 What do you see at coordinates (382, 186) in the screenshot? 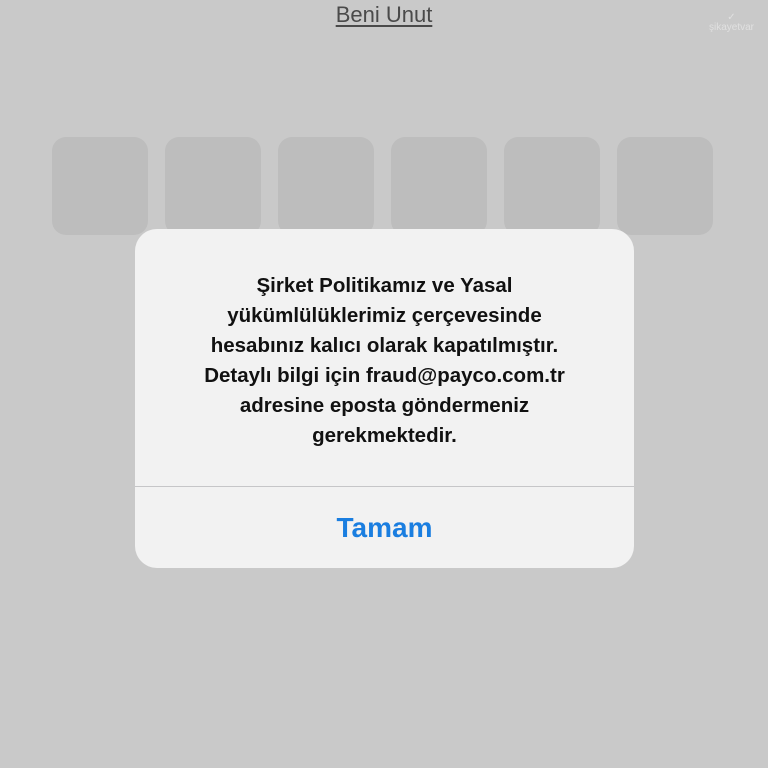
I see `code-input-group` at bounding box center [382, 186].